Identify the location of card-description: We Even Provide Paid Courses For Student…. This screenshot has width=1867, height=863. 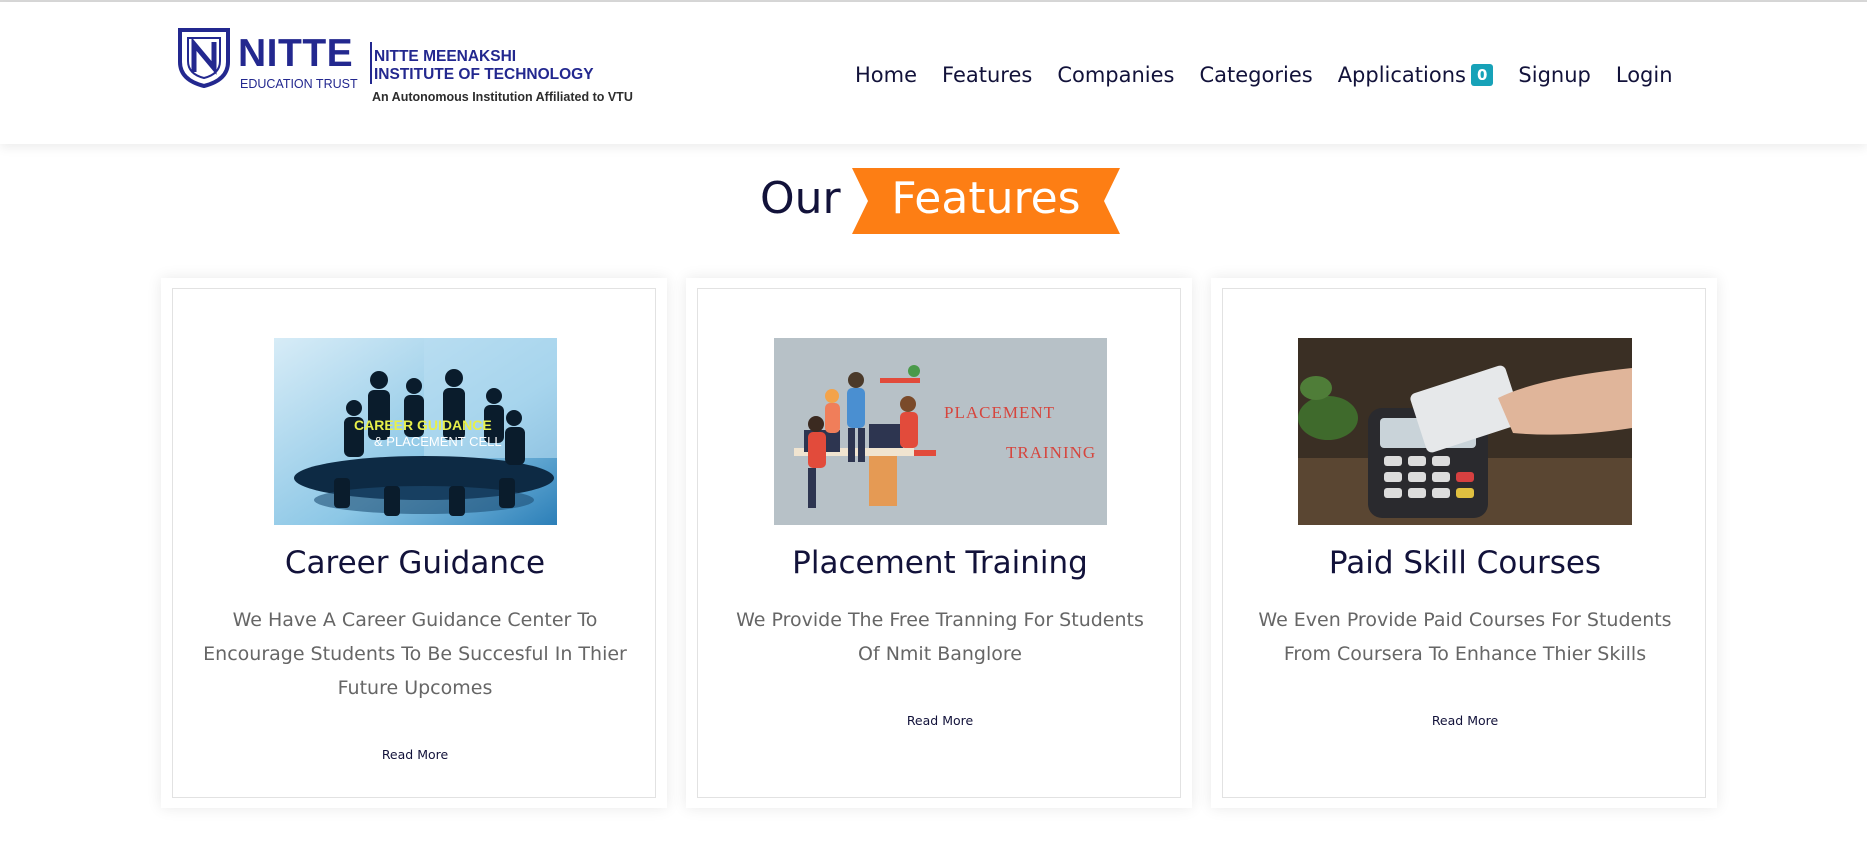
(1465, 637).